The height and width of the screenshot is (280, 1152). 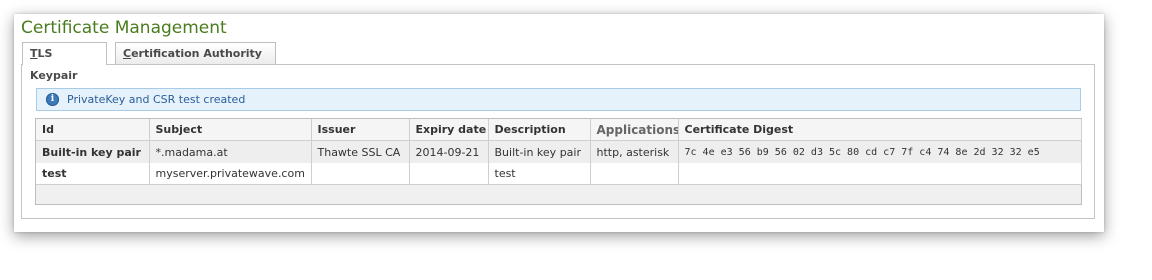 I want to click on table-row: test myserver.privatewave.com test, so click(x=559, y=174).